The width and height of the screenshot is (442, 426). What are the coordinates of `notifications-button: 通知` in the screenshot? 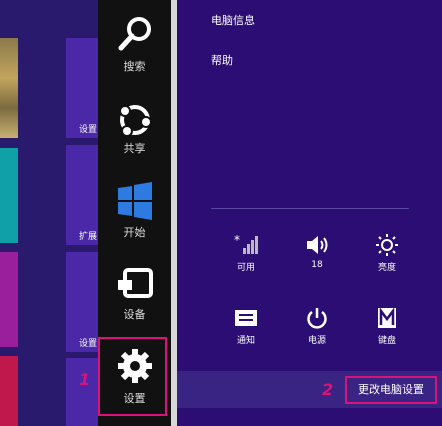 It's located at (246, 326).